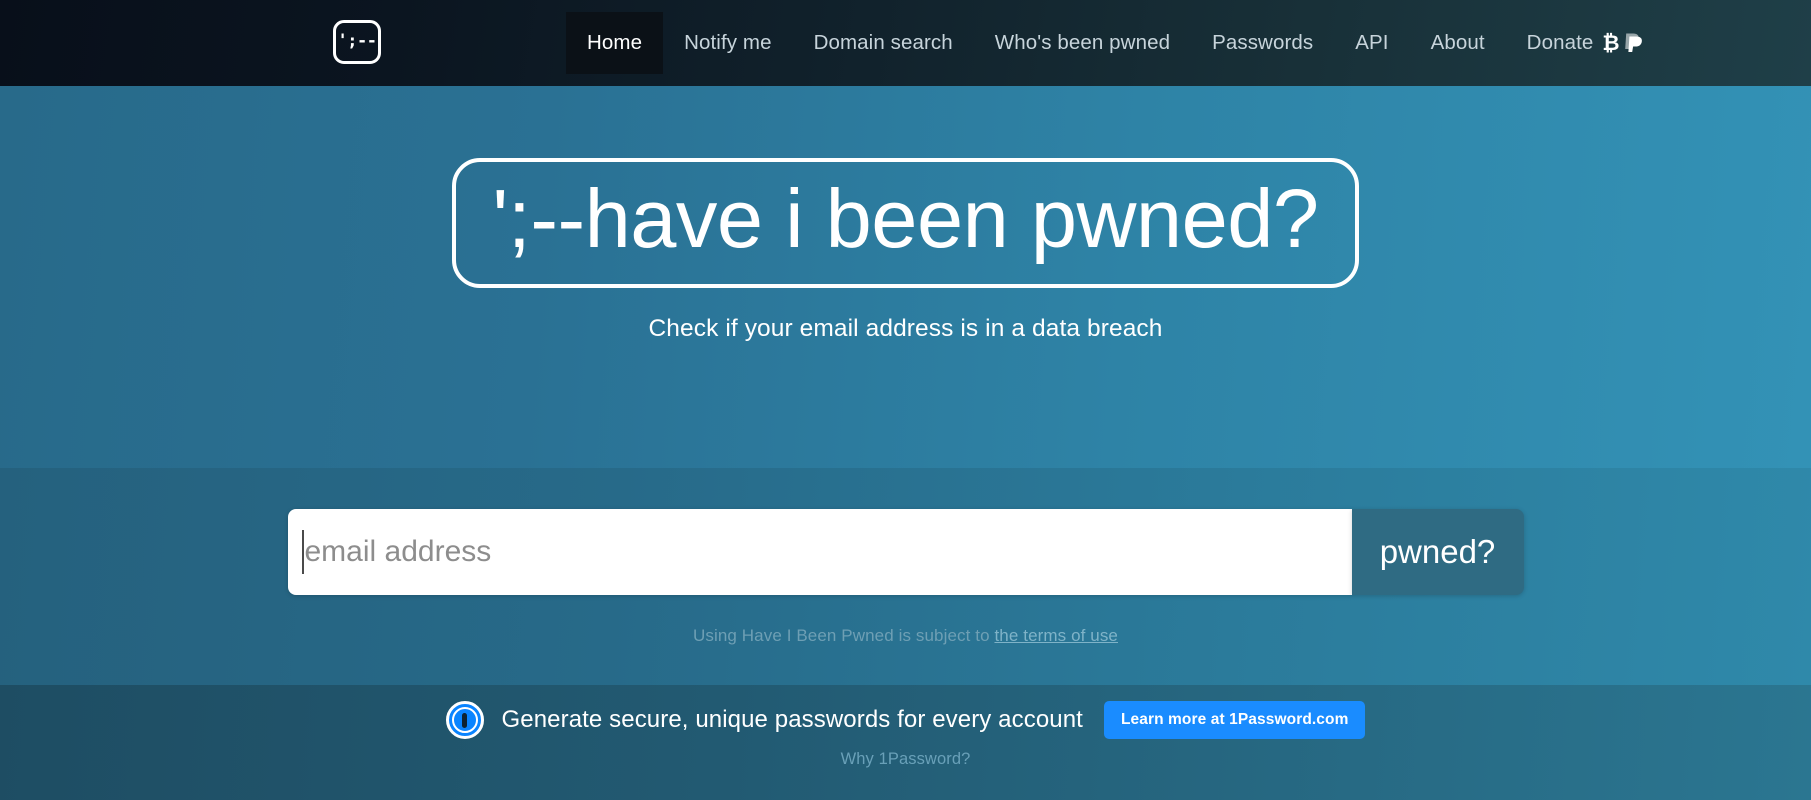  Describe the element at coordinates (1437, 552) in the screenshot. I see `pwned-search-button: pwned?` at that location.